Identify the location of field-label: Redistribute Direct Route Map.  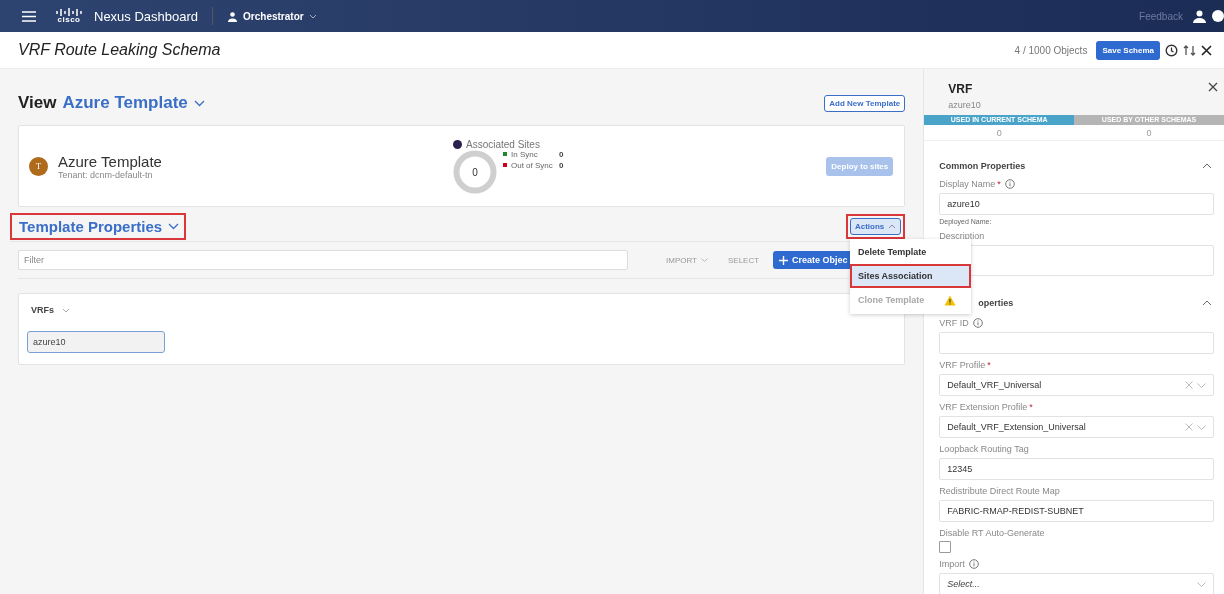
(999, 491).